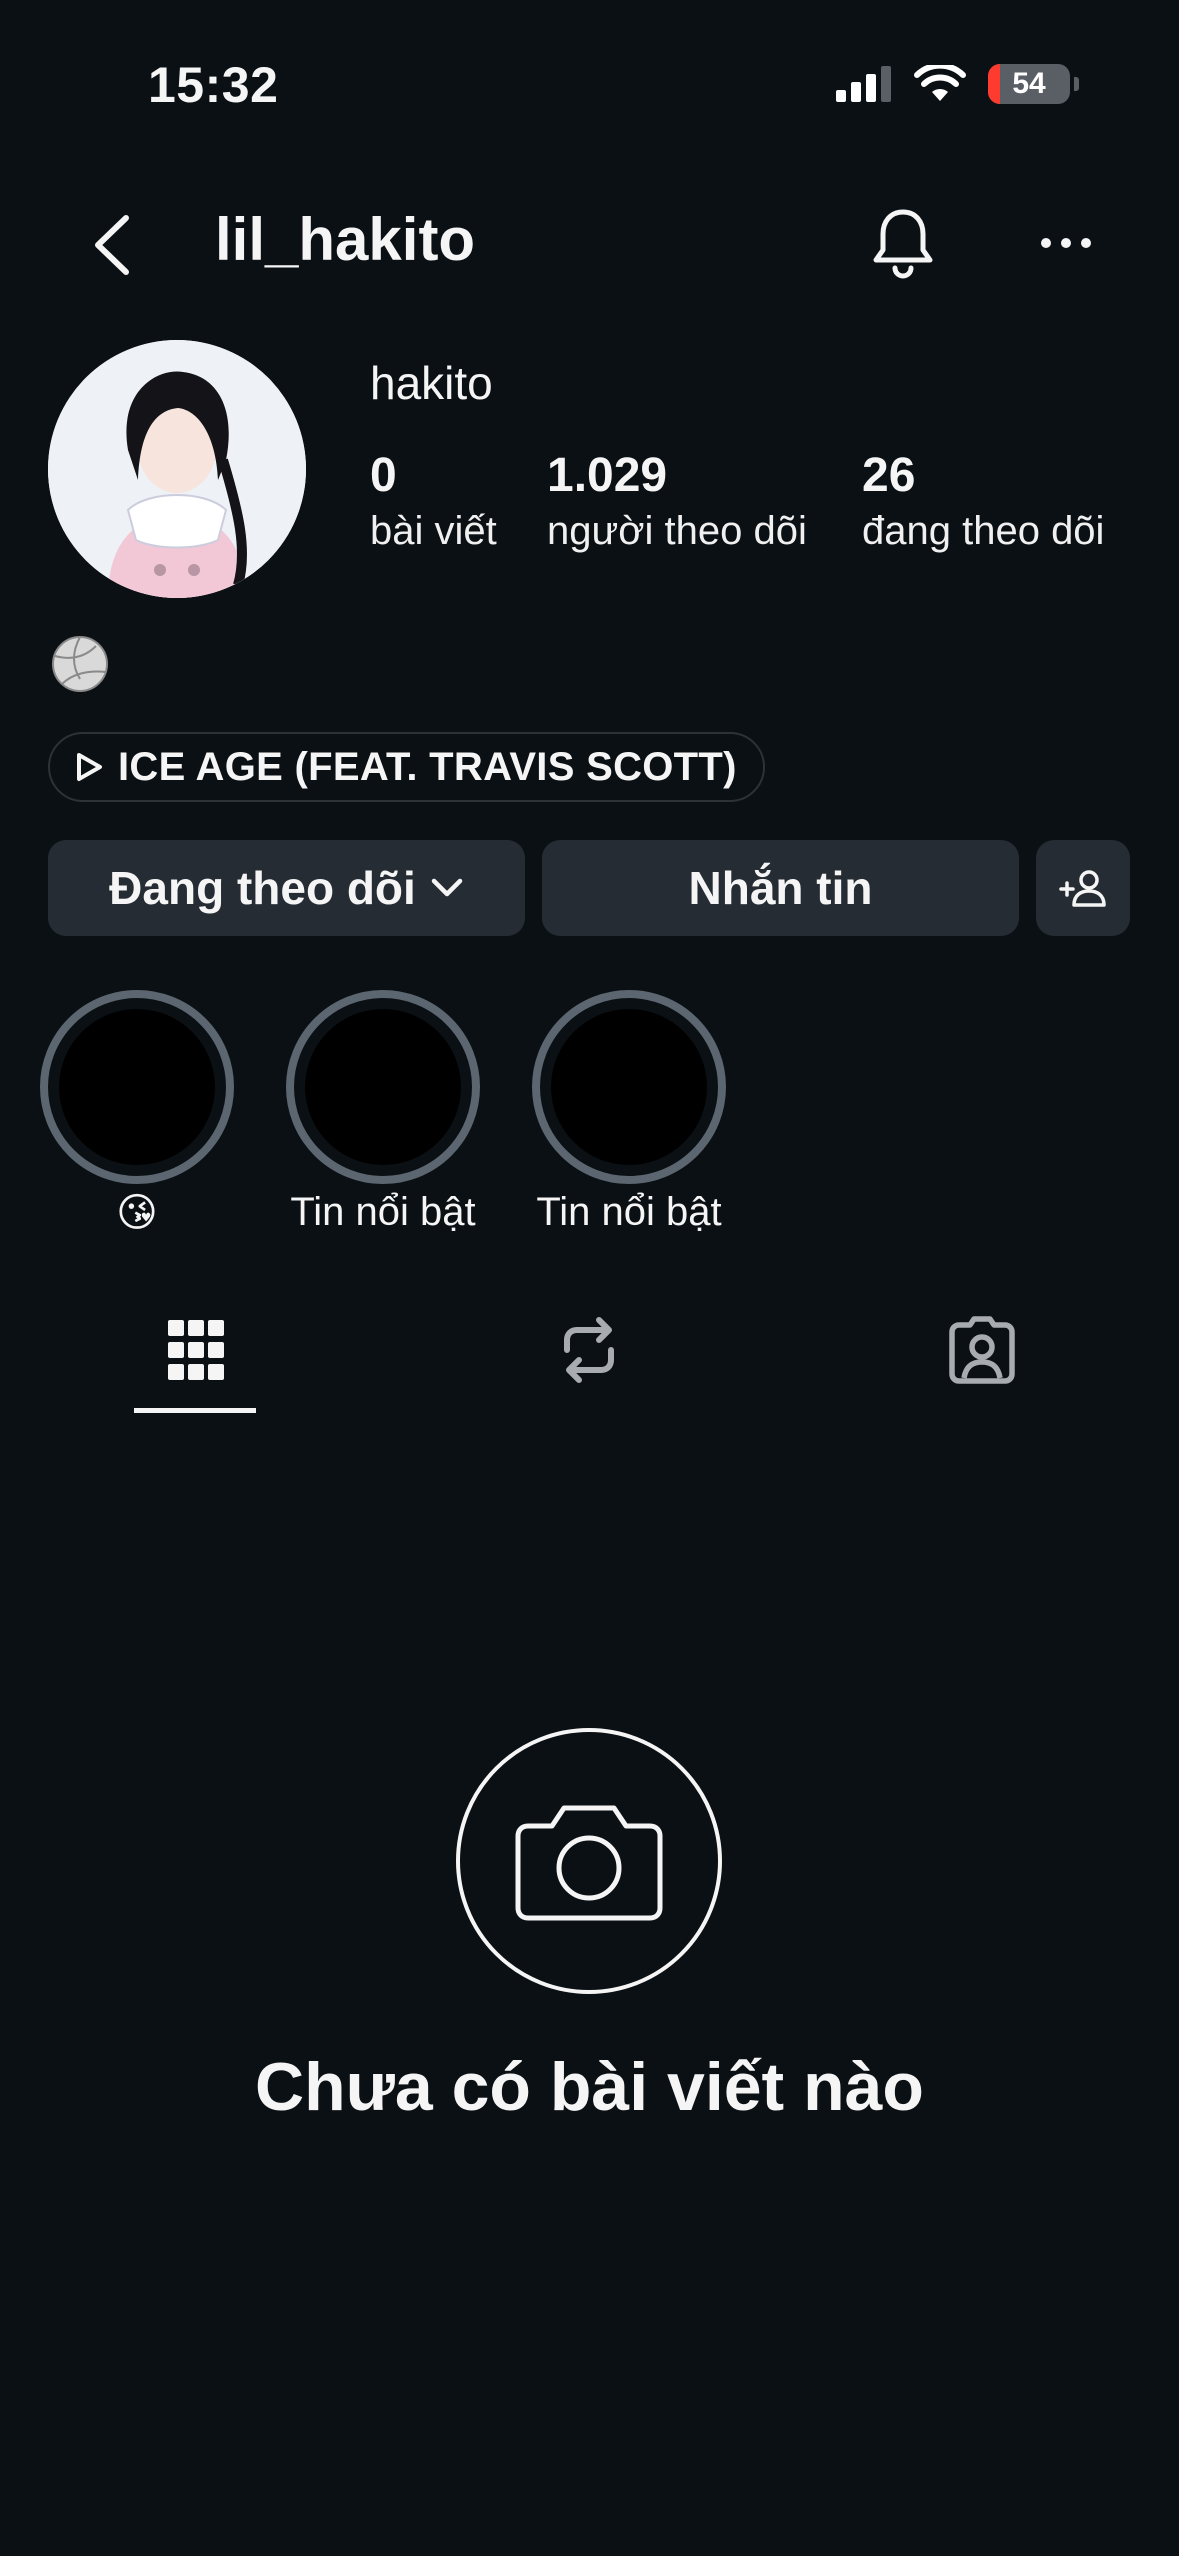 The height and width of the screenshot is (2556, 1179). I want to click on music-pill: ICE AGE (FEAT. TRAVIS SCOTT), so click(406, 767).